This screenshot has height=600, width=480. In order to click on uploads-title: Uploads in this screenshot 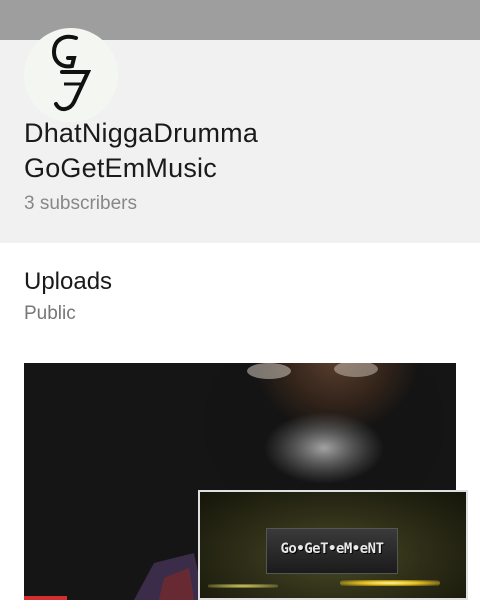, I will do `click(68, 282)`.